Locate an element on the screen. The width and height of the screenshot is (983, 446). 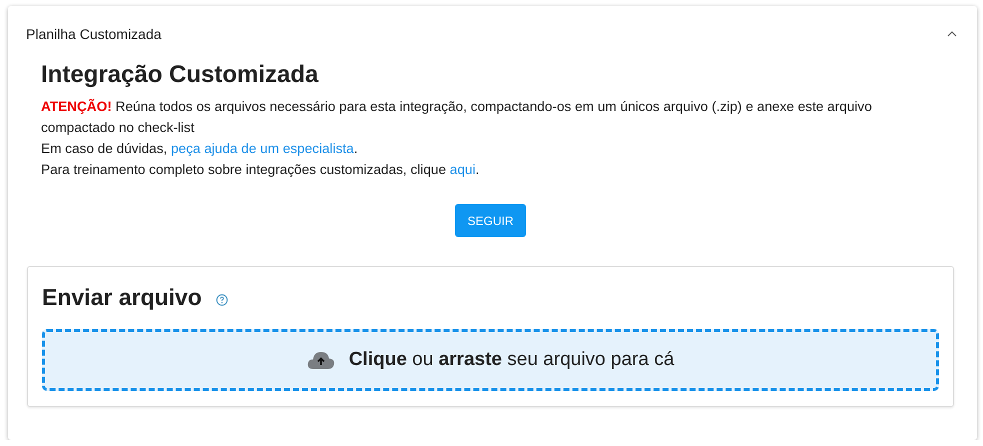
panel-header: Planilha Customizada is located at coordinates (492, 24).